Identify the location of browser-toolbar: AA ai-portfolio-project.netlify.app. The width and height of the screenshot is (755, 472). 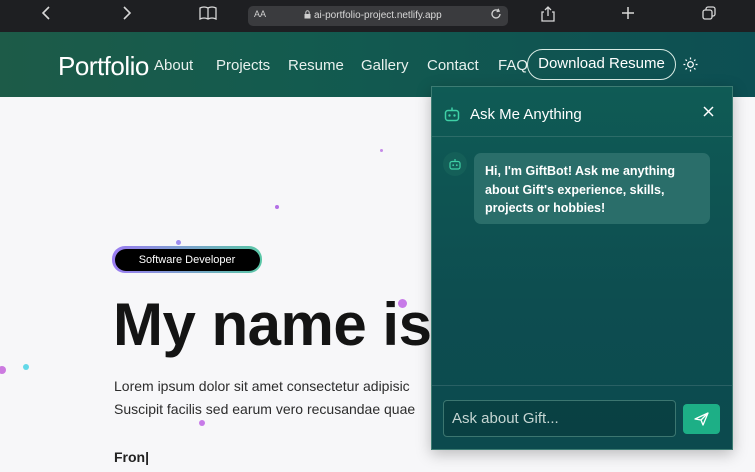
(377, 16).